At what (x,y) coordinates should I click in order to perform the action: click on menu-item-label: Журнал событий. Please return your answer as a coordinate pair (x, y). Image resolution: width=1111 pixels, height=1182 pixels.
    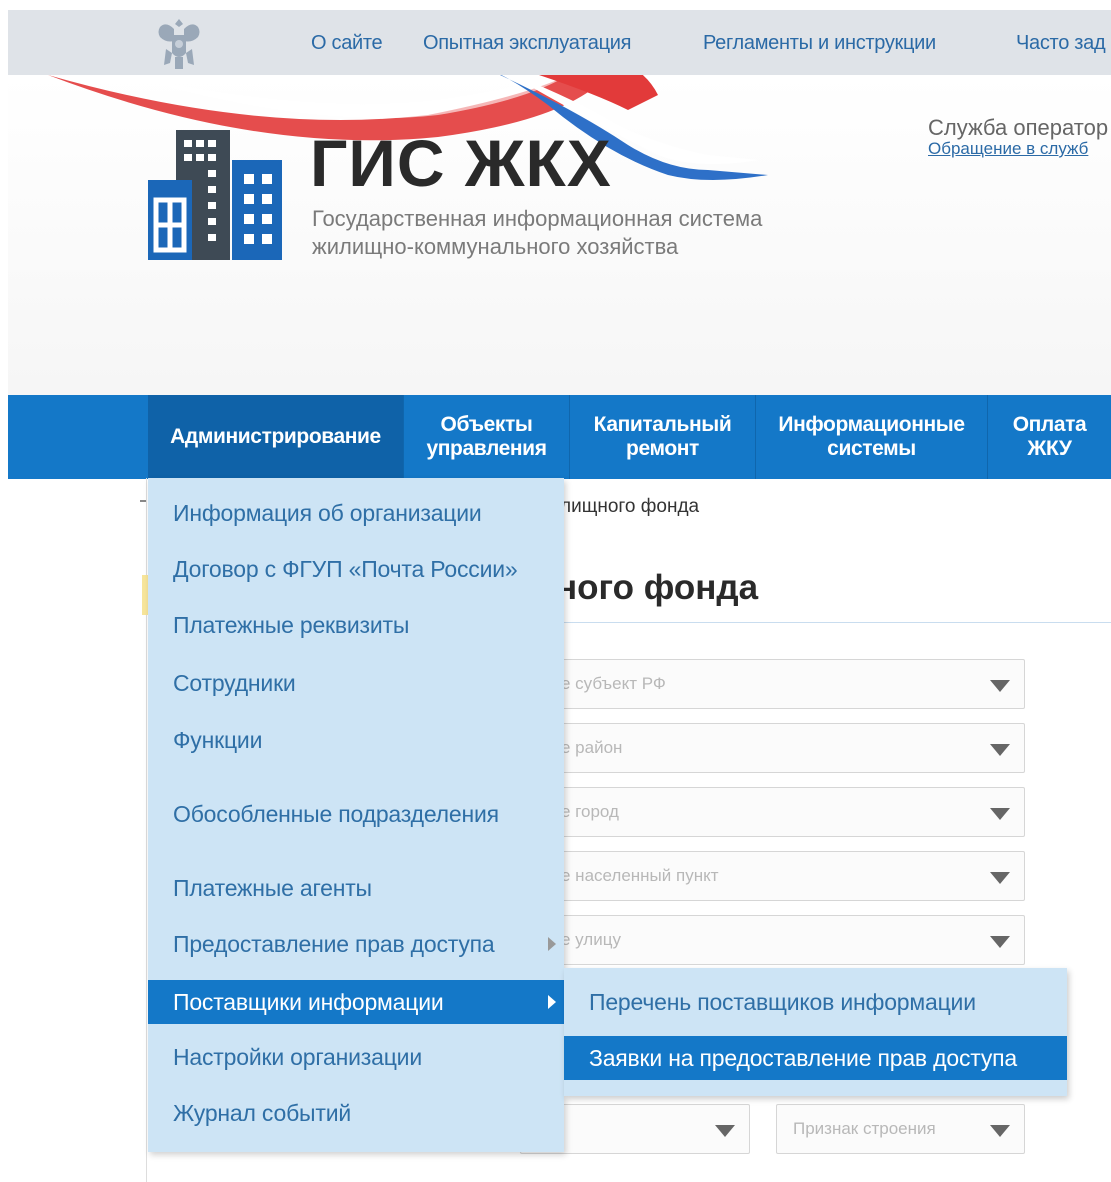
    Looking at the image, I should click on (262, 1112).